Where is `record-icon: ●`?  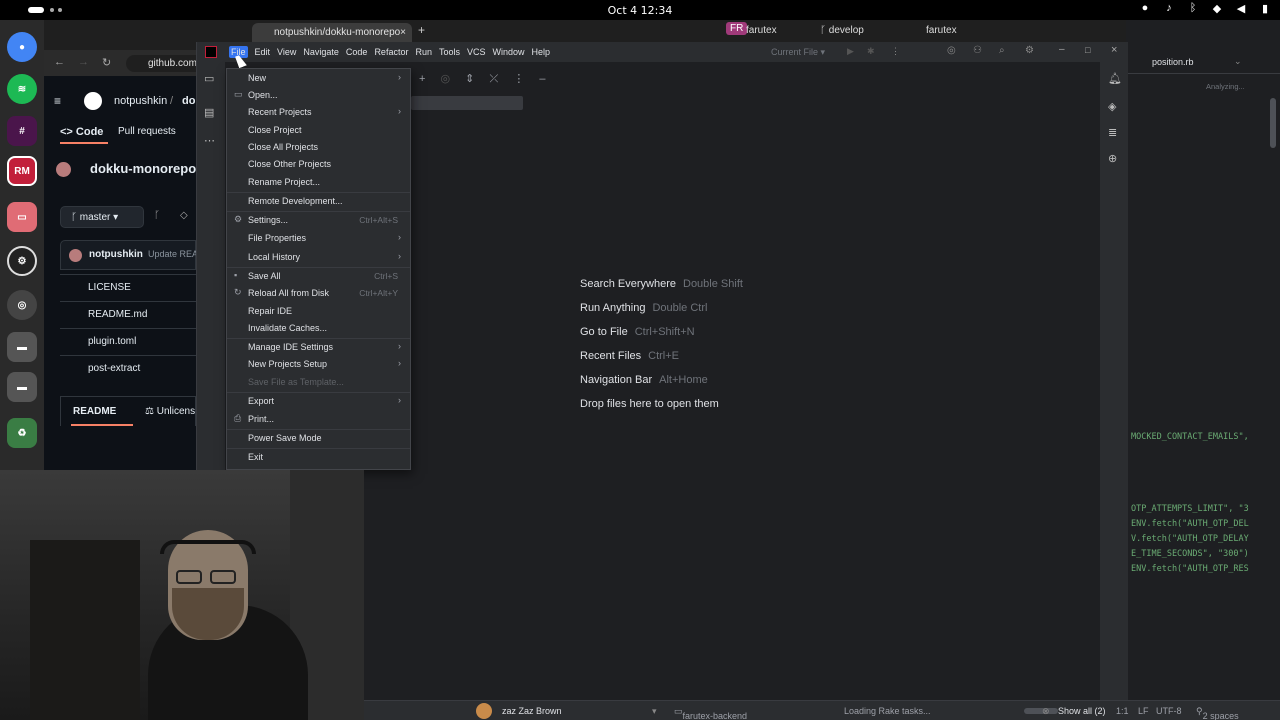
record-icon: ● is located at coordinates (1145, 8).